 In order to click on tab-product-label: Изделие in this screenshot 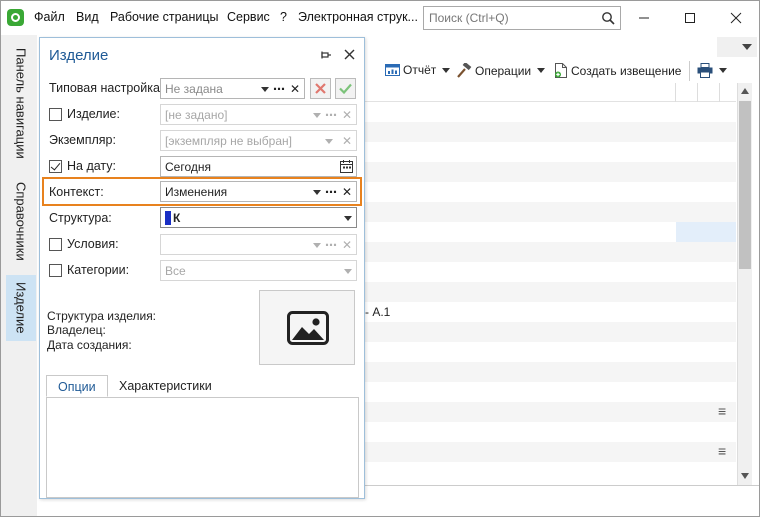, I will do `click(21, 308)`.